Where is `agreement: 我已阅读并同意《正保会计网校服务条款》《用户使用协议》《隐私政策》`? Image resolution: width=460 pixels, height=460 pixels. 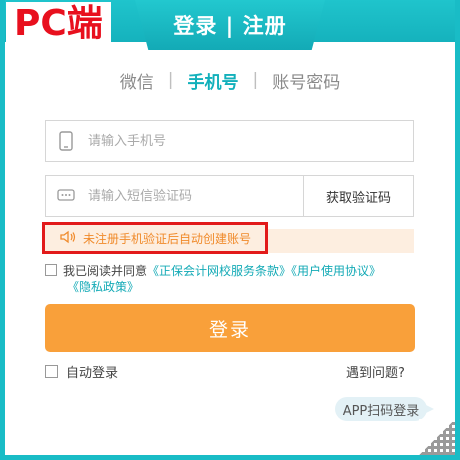 agreement: 我已阅读并同意《正保会计网校服务条款》《用户使用协议》《隐私政策》 is located at coordinates (230, 279).